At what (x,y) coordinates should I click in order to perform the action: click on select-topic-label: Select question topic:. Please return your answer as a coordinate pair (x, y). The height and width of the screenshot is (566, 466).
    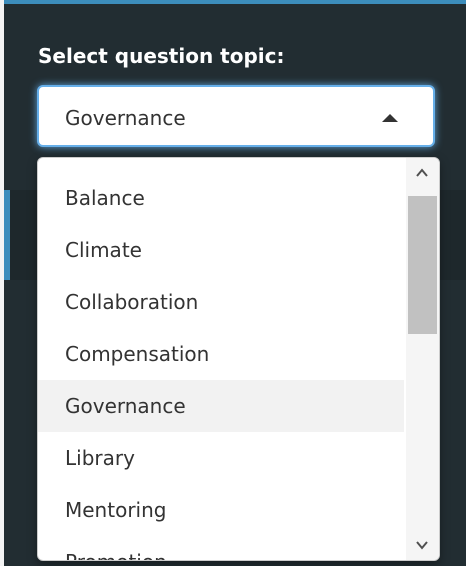
    Looking at the image, I should click on (161, 56).